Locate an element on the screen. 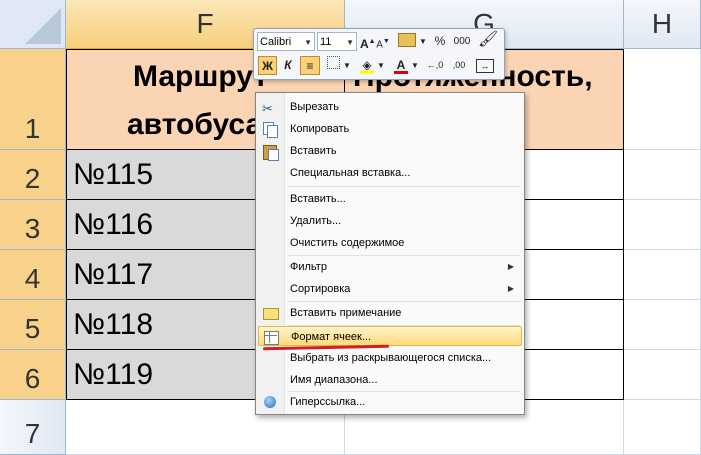 The height and width of the screenshot is (455, 701). decrease-decimal-button: ,00 is located at coordinates (459, 65).